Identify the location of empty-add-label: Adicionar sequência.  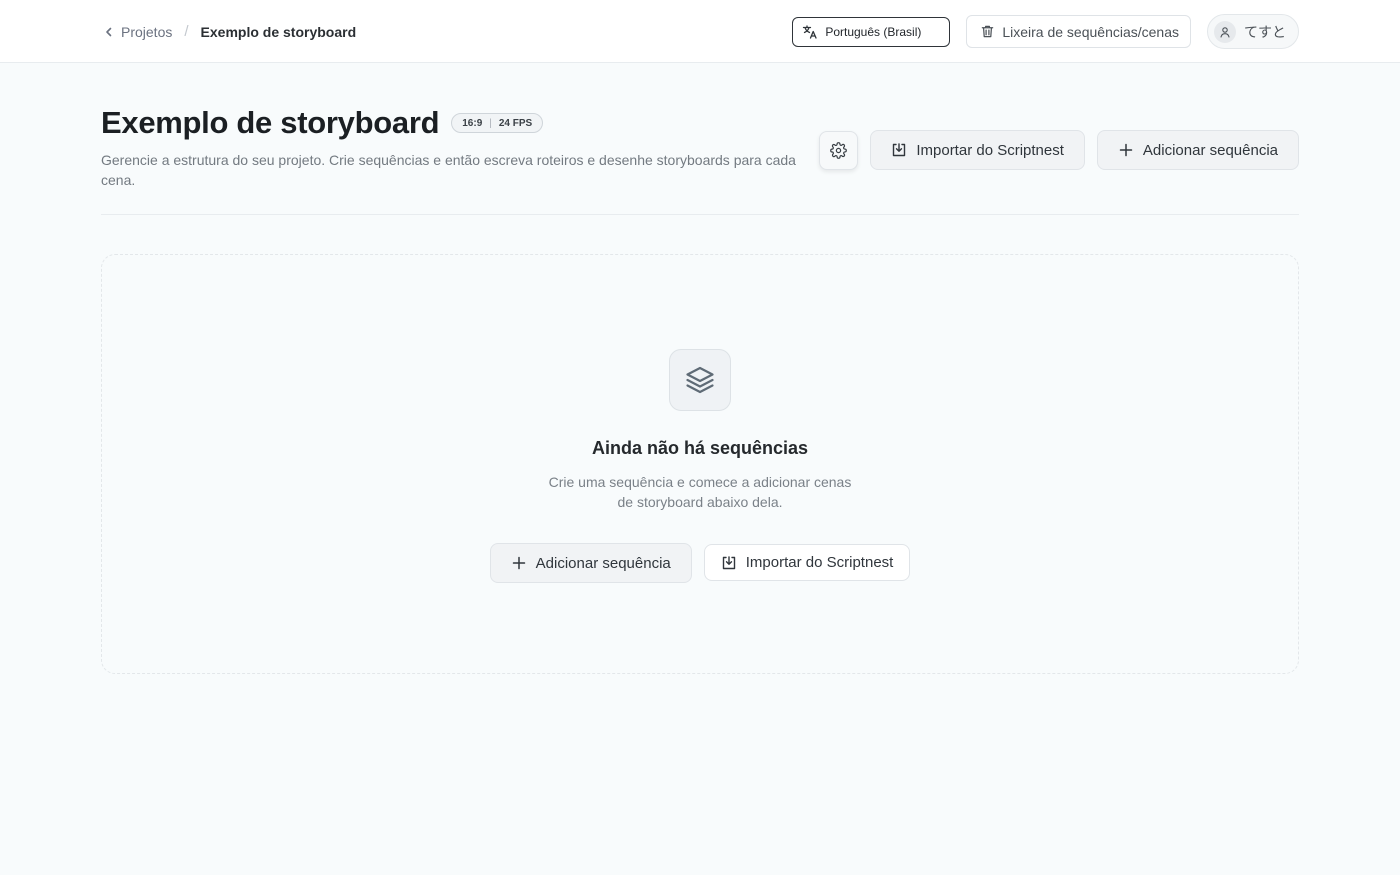
(603, 563).